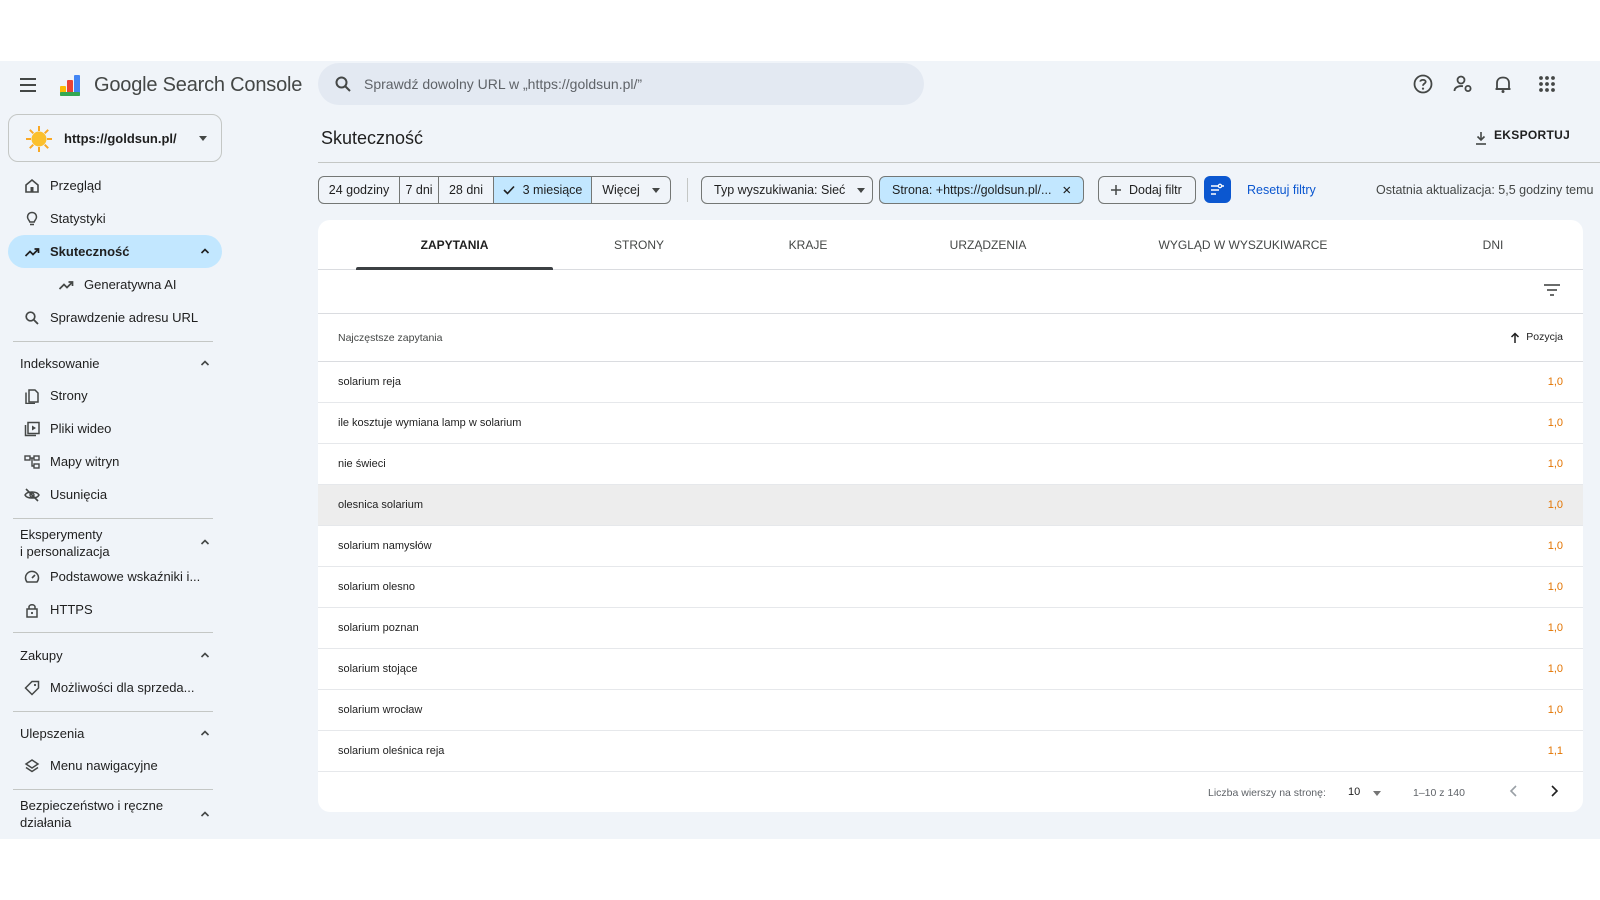 This screenshot has width=1600, height=900. What do you see at coordinates (124, 317) in the screenshot?
I see `sidebar-item-label: Sprawdzenie adresu URL` at bounding box center [124, 317].